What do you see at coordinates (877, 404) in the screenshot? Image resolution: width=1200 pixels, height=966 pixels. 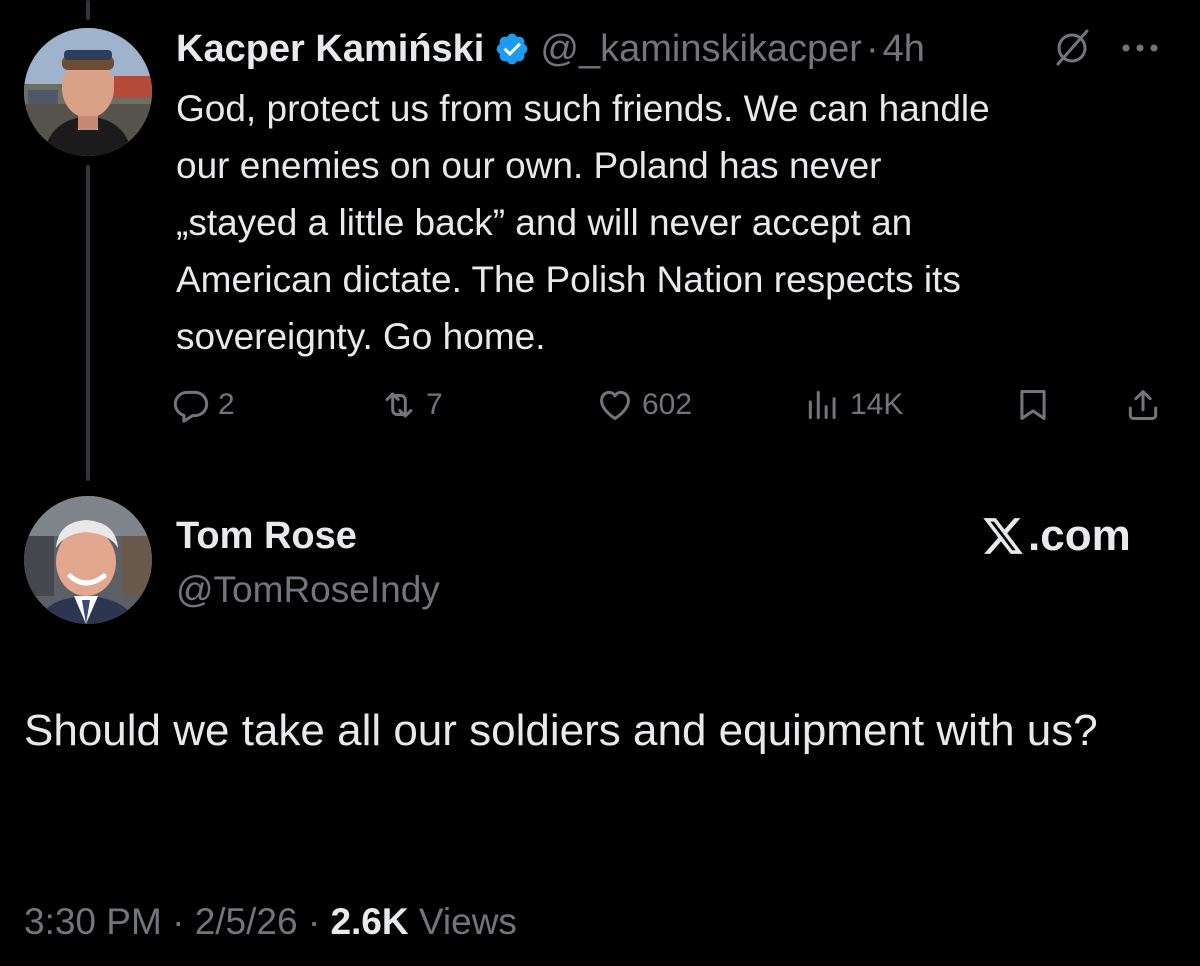 I see `views-count: 14K` at bounding box center [877, 404].